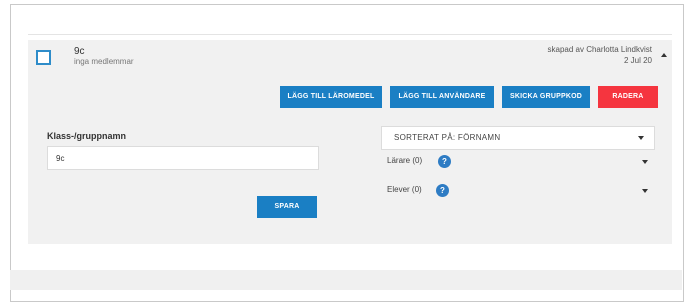  Describe the element at coordinates (628, 97) in the screenshot. I see `delete-button: RADERA` at that location.